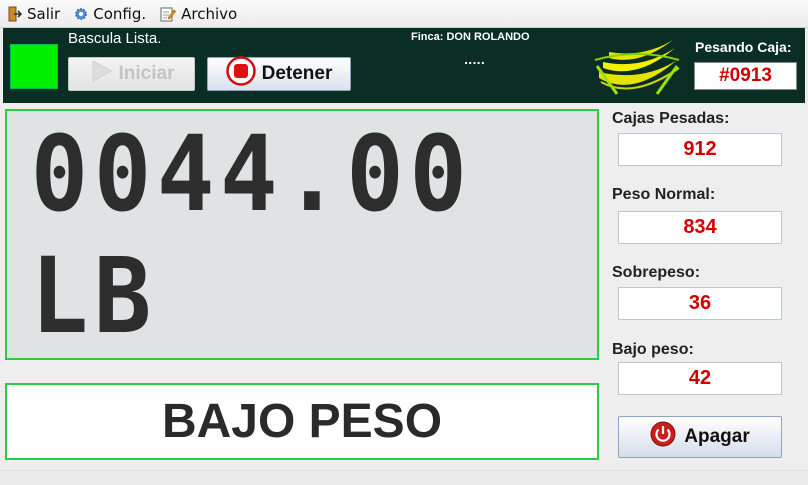 Image resolution: width=808 pixels, height=485 pixels. What do you see at coordinates (404, 477) in the screenshot?
I see `bottom-strip` at bounding box center [404, 477].